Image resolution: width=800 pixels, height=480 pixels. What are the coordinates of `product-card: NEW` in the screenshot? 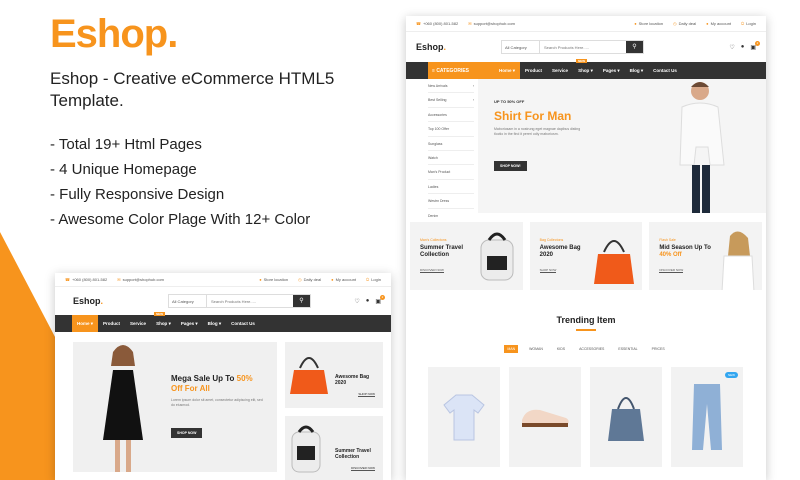 It's located at (707, 417).